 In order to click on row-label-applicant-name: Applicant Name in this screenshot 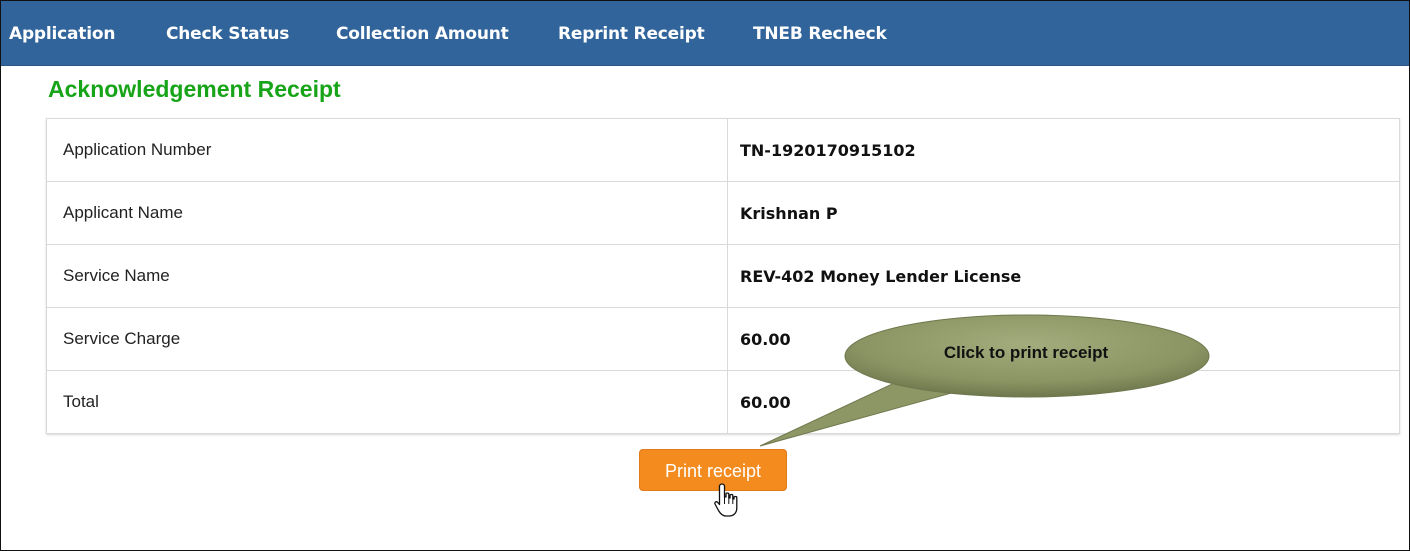, I will do `click(387, 213)`.